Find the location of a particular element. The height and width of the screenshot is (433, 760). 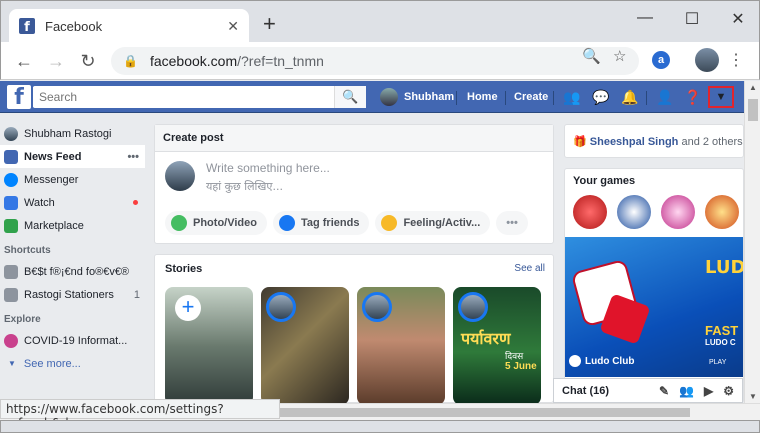

scroll-down-icon: ▼ is located at coordinates (752, 396).